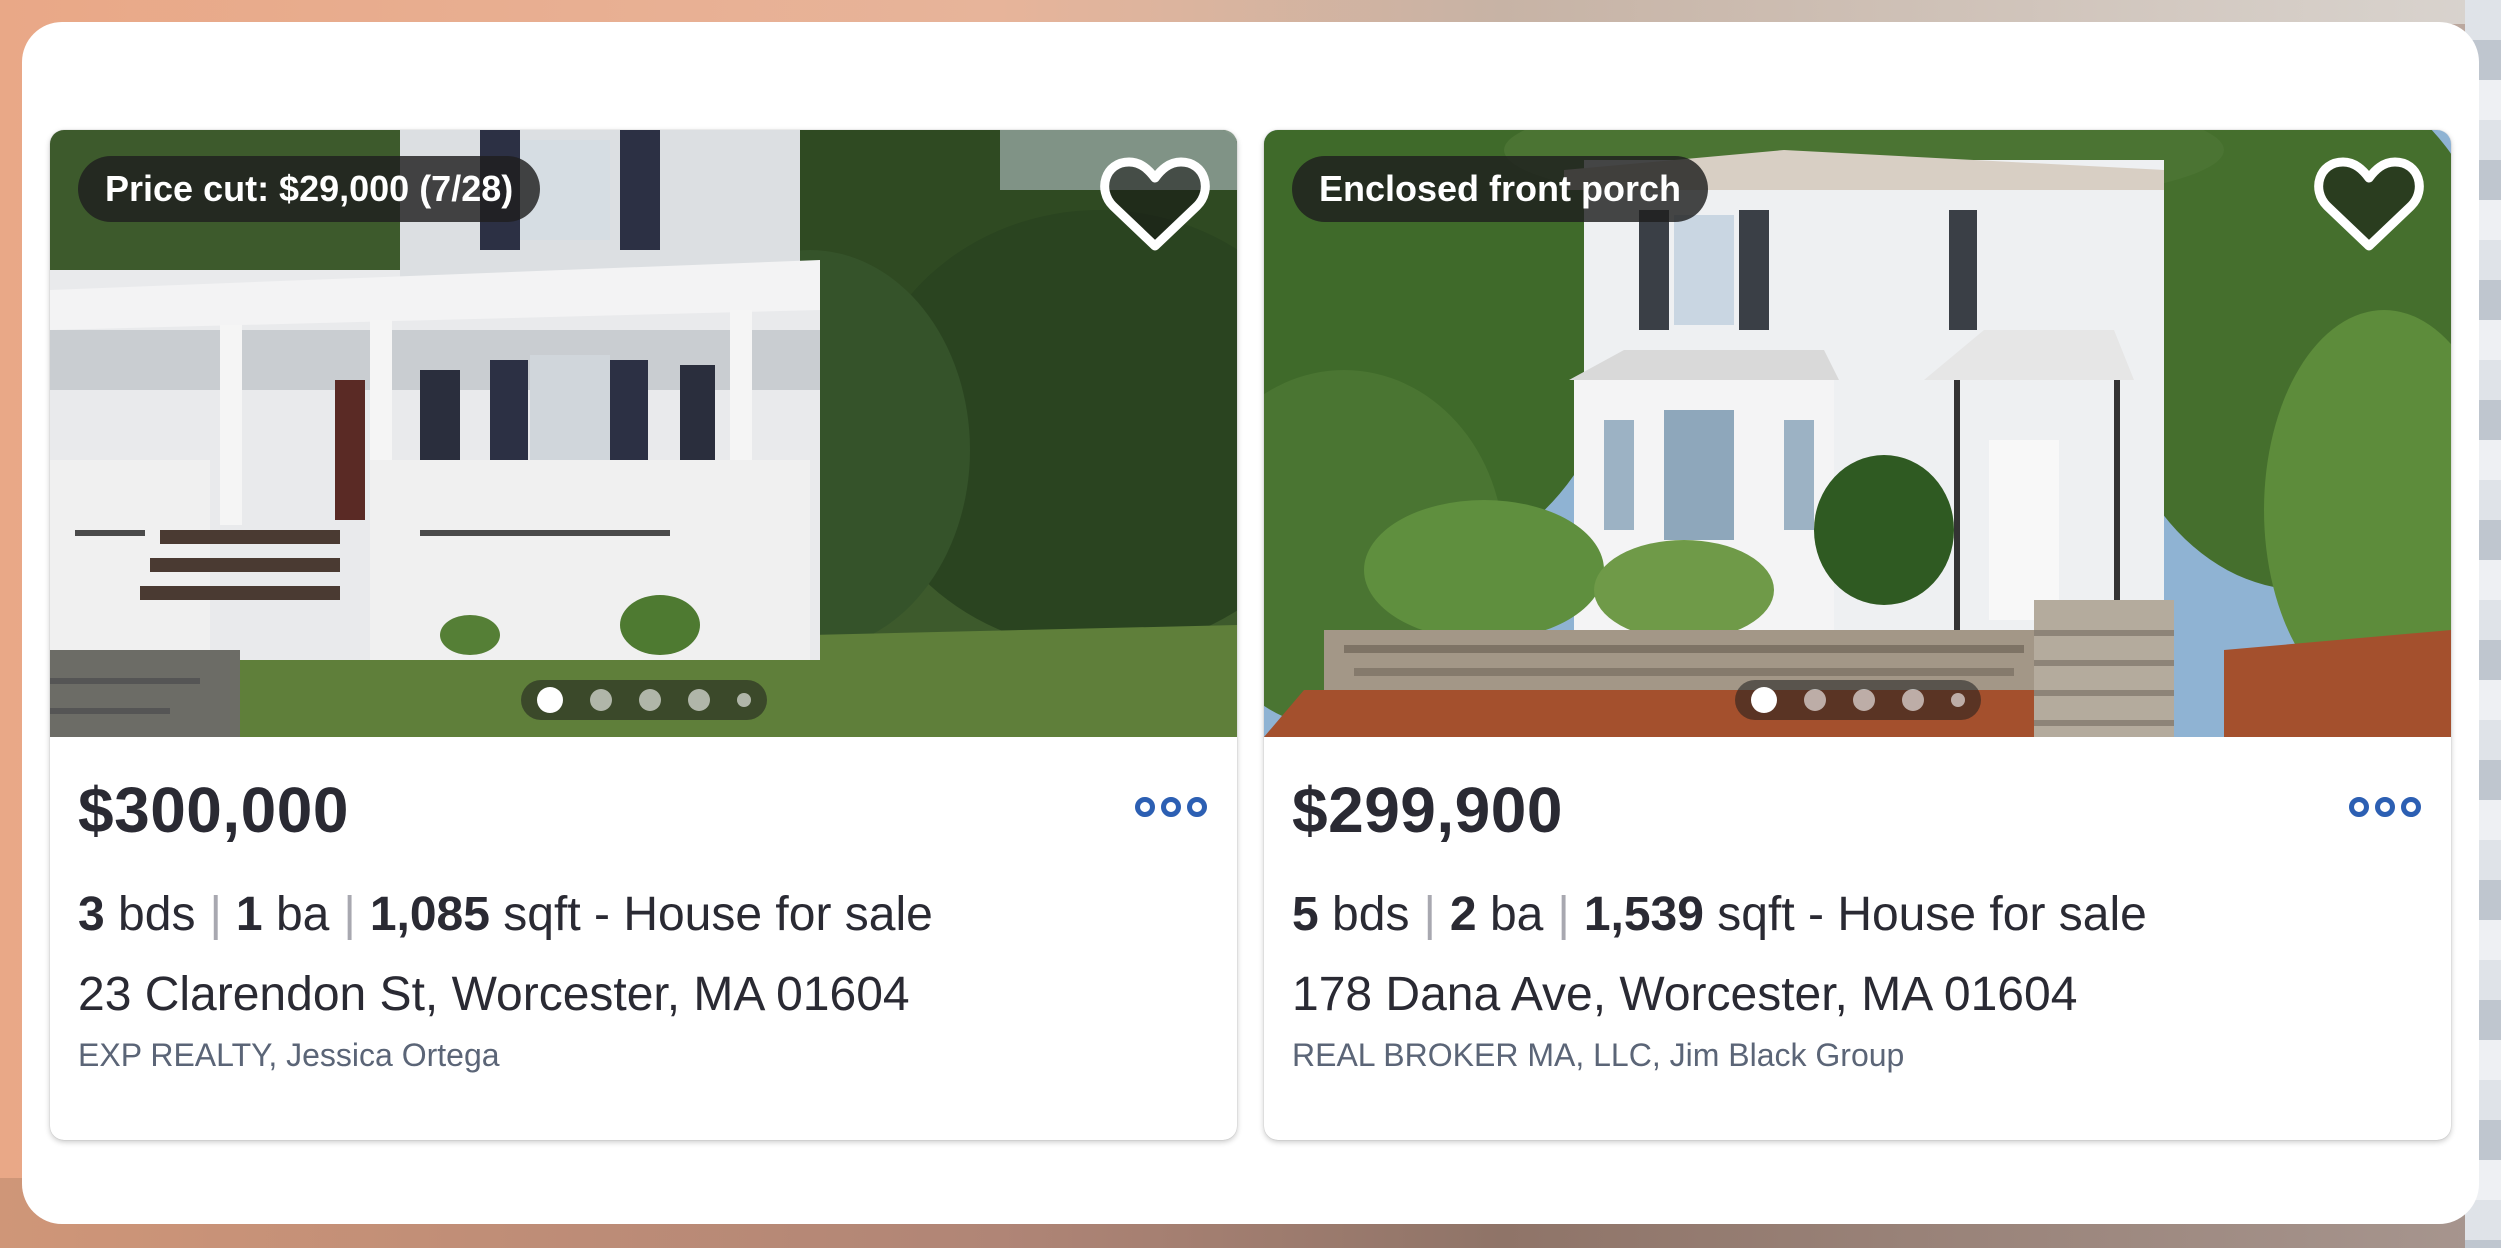 The width and height of the screenshot is (2501, 1248). I want to click on listing-facts: 3 bds | 1 ba | 1,085 sqft - House for sale, so click(505, 914).